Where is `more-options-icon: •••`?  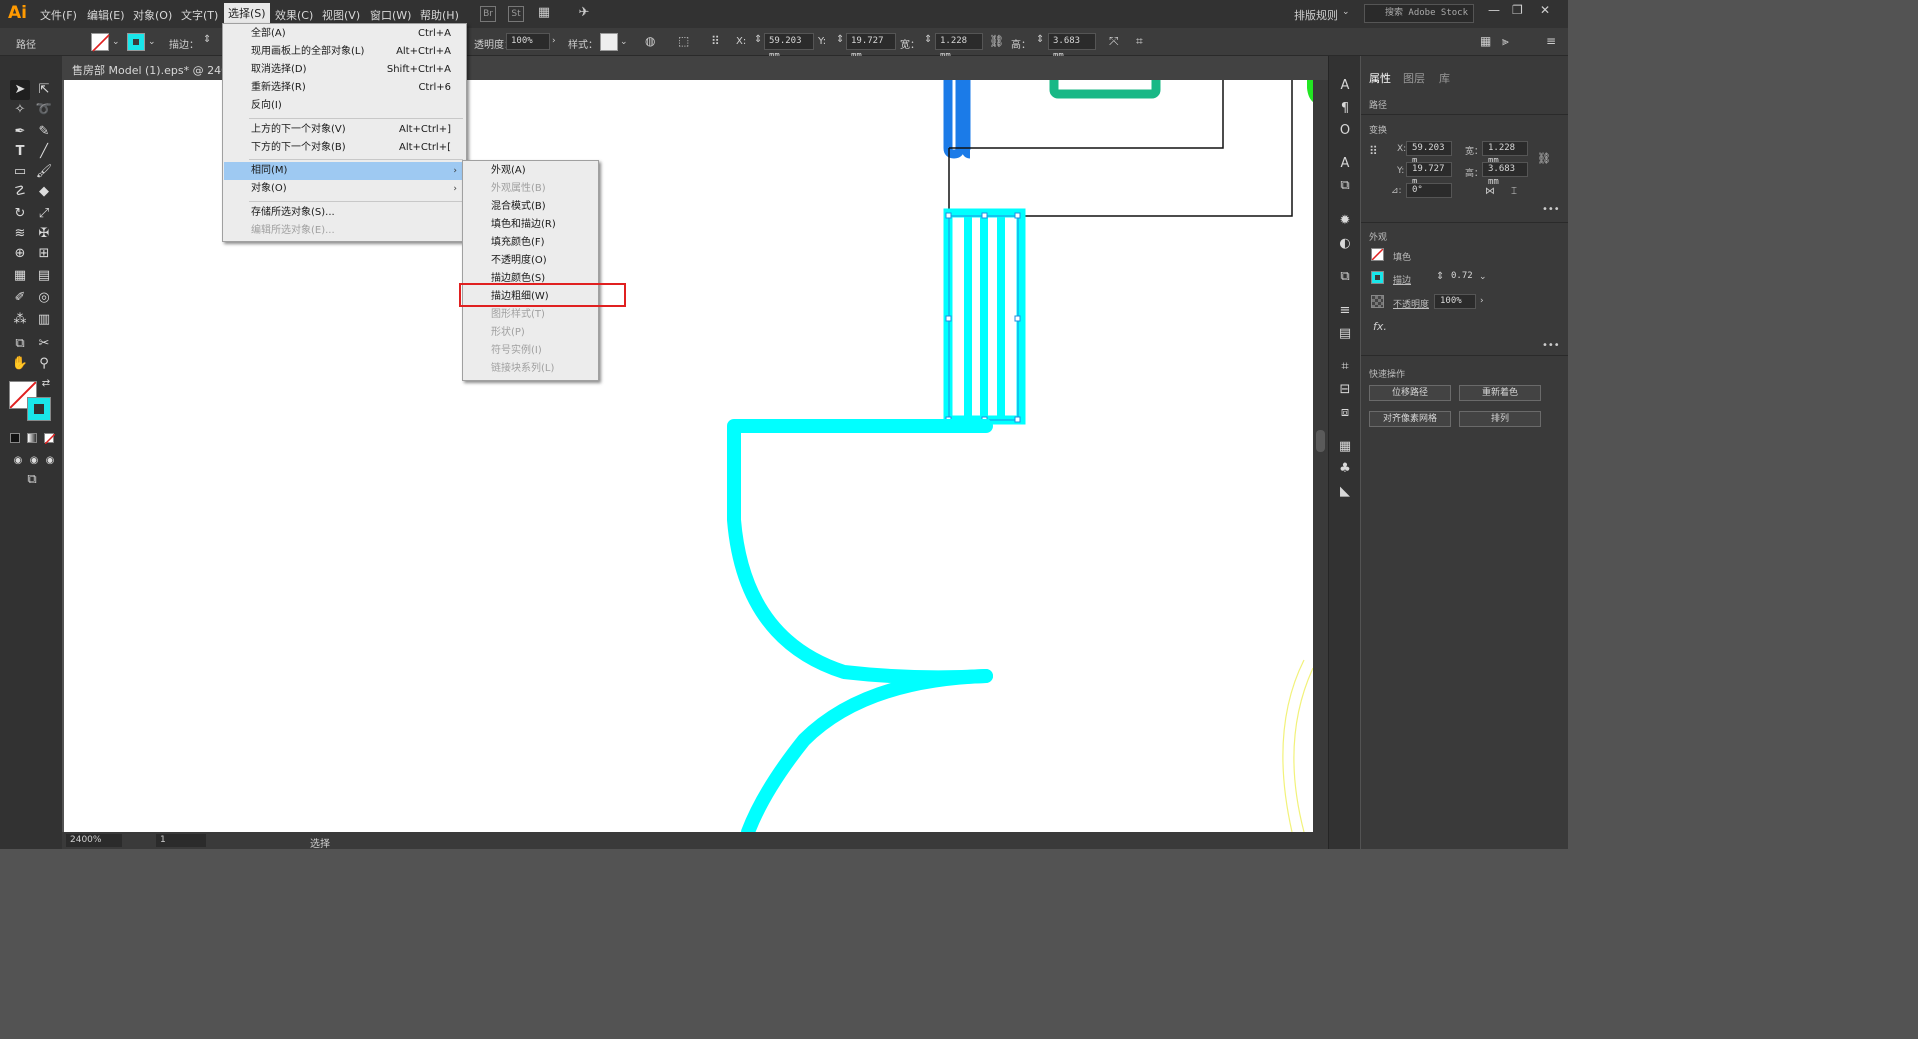 more-options-icon: ••• is located at coordinates (1551, 209).